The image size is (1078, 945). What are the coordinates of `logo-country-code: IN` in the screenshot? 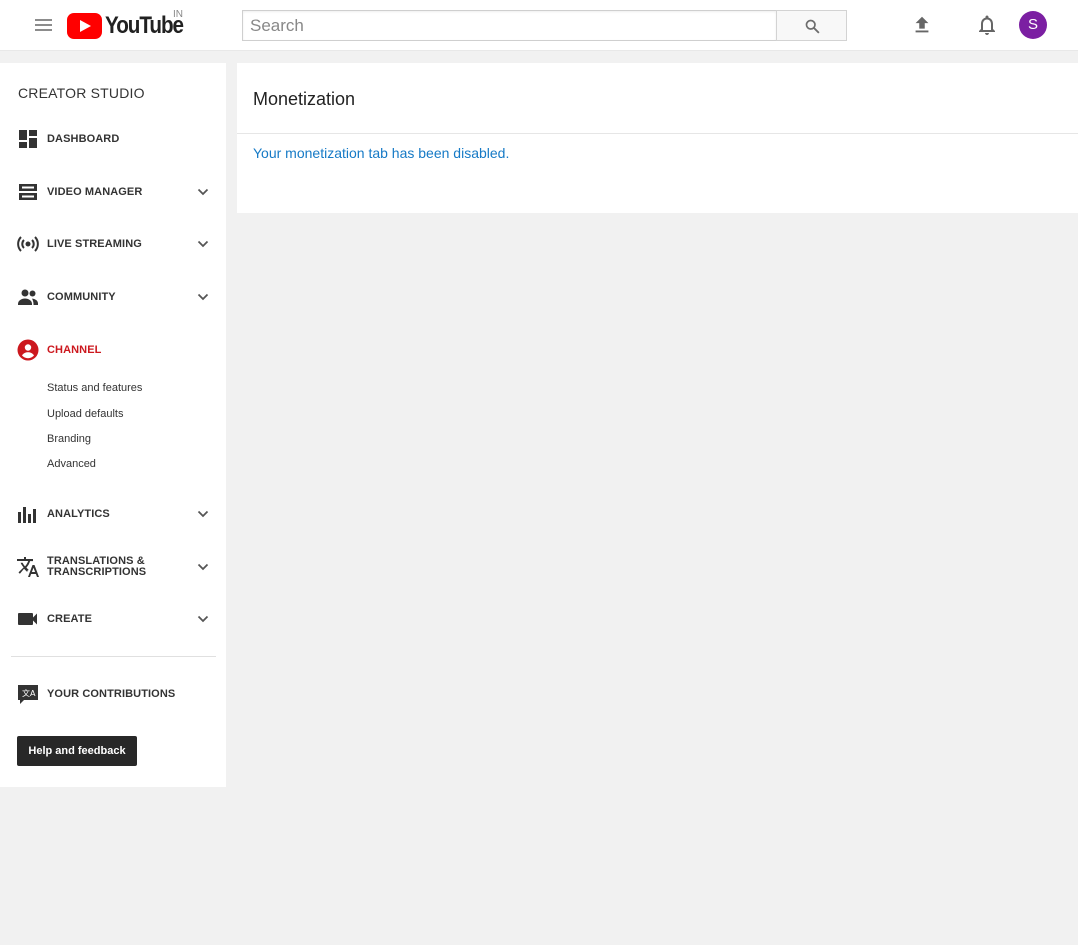 It's located at (178, 14).